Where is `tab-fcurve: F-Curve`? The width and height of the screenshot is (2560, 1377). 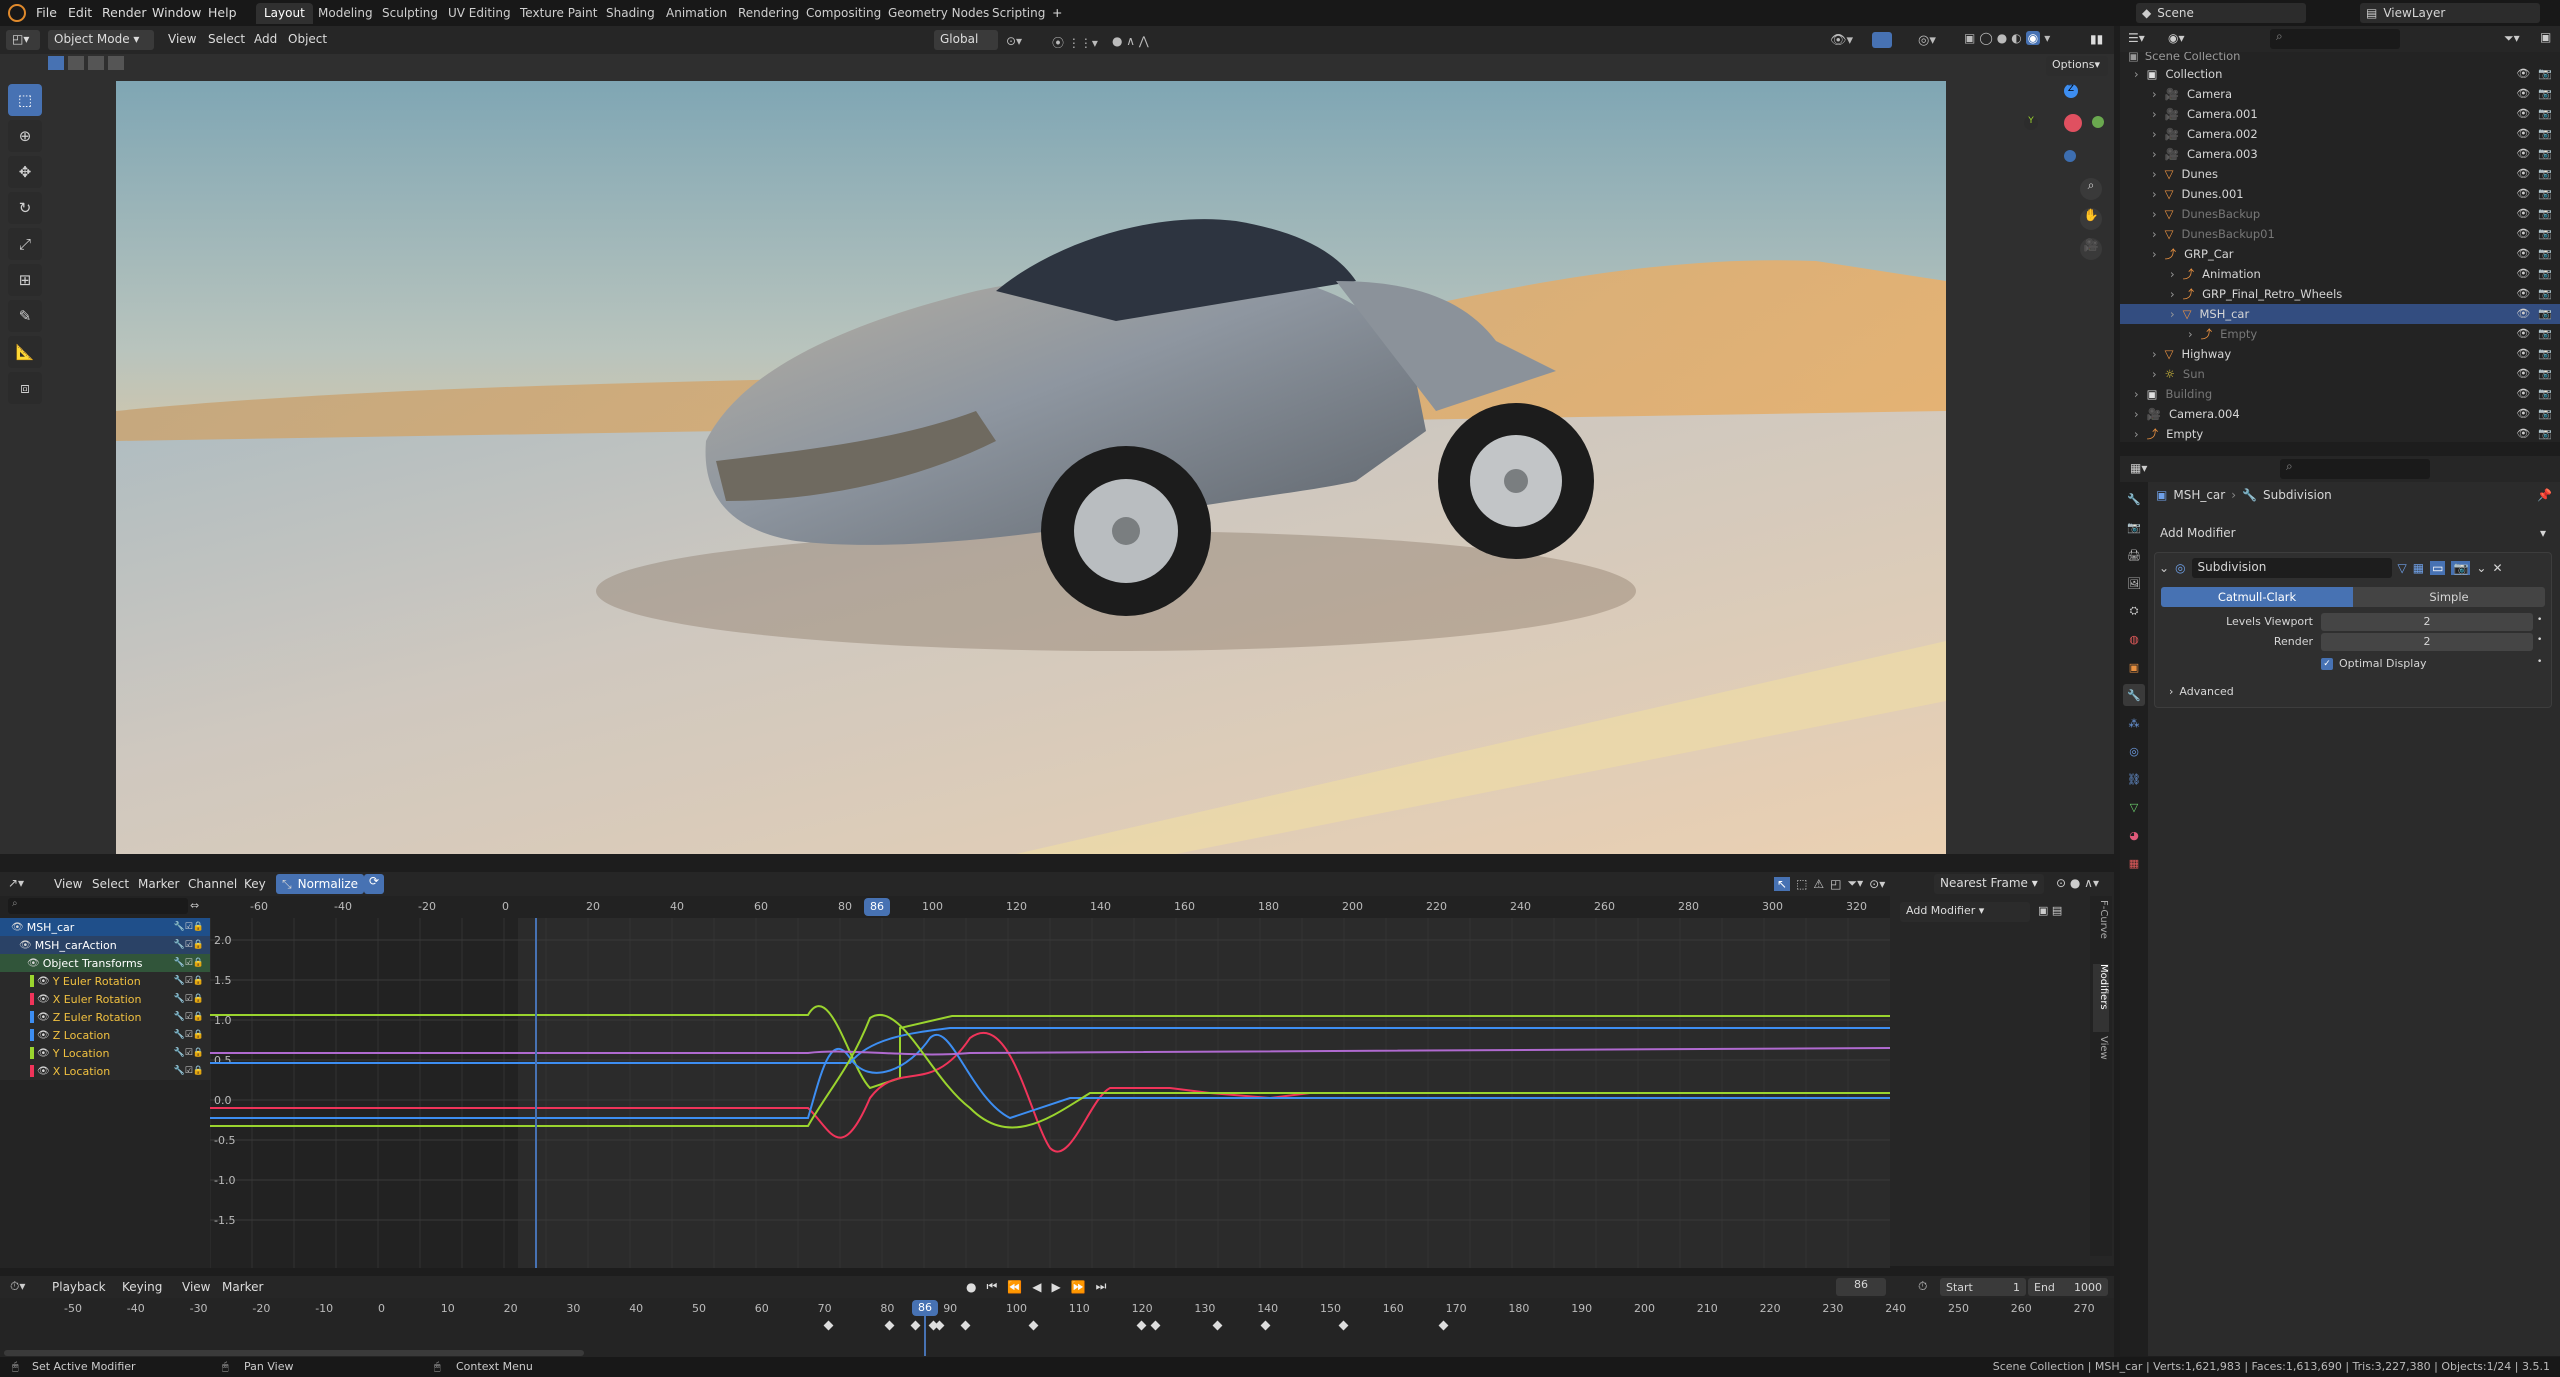 tab-fcurve: F-Curve is located at coordinates (2101, 930).